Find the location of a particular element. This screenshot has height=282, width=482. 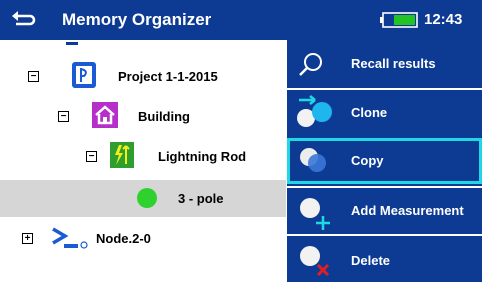

tree-node-building: − Building is located at coordinates (143, 116).